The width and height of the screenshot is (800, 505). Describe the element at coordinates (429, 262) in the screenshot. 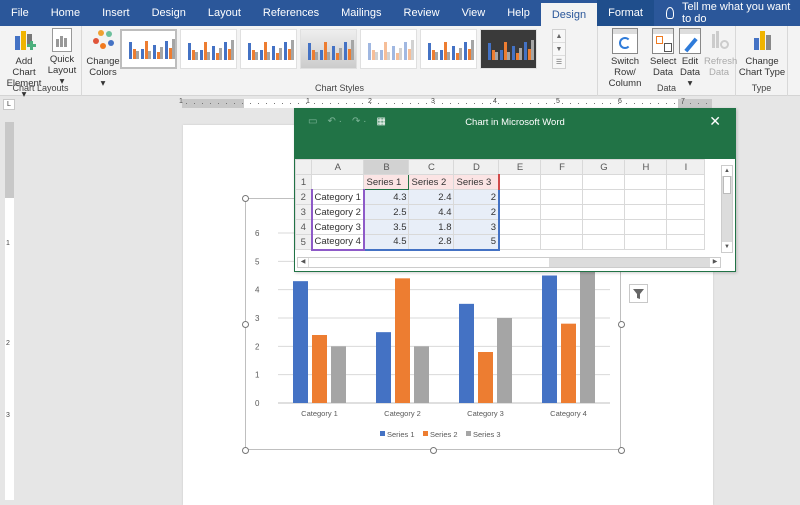

I see `horizontal-scroll-thumb` at that location.